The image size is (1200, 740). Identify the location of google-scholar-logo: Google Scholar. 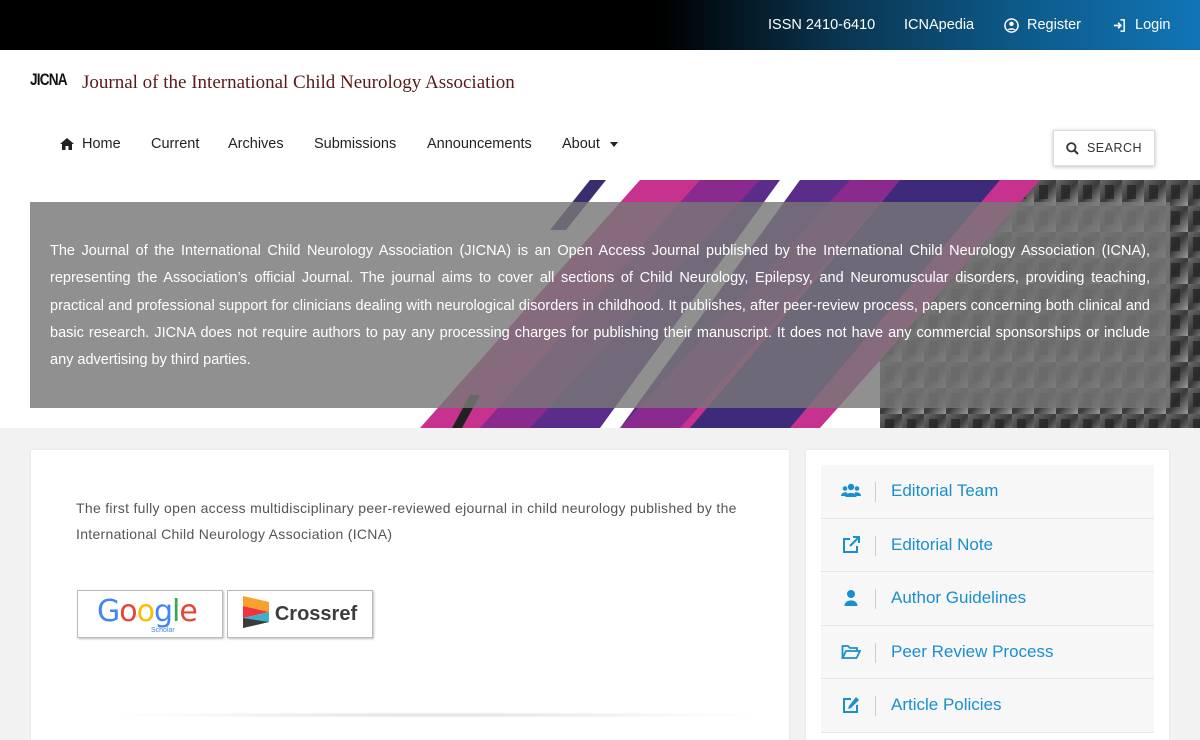
(150, 614).